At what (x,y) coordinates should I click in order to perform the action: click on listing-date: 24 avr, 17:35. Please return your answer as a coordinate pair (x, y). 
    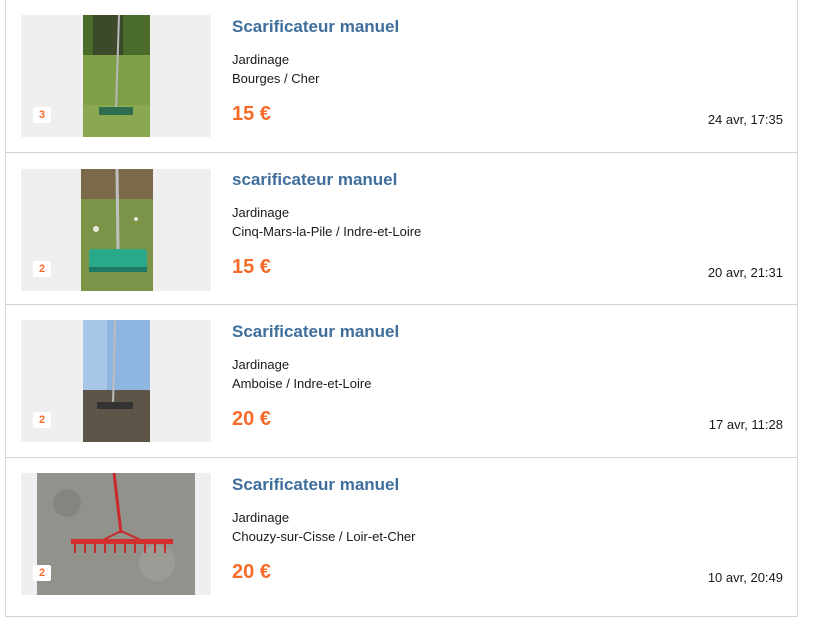
    Looking at the image, I should click on (745, 119).